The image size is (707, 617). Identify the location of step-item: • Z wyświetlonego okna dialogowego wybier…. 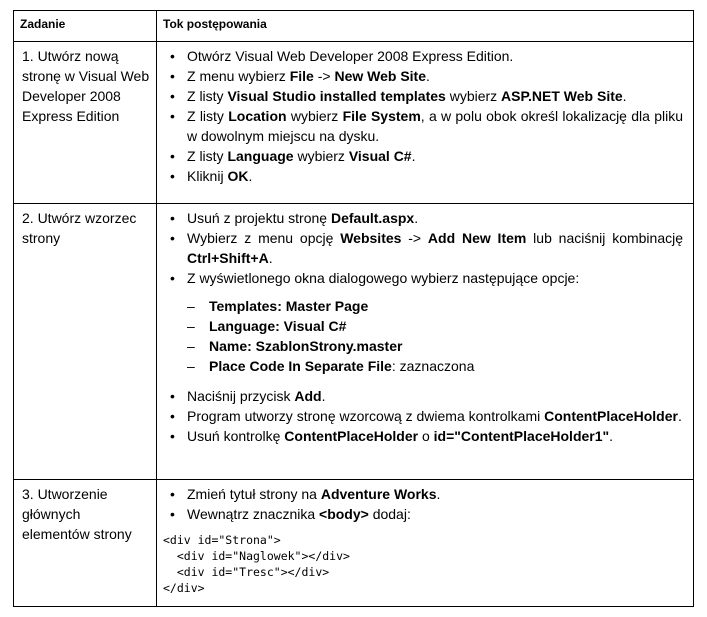
(423, 278).